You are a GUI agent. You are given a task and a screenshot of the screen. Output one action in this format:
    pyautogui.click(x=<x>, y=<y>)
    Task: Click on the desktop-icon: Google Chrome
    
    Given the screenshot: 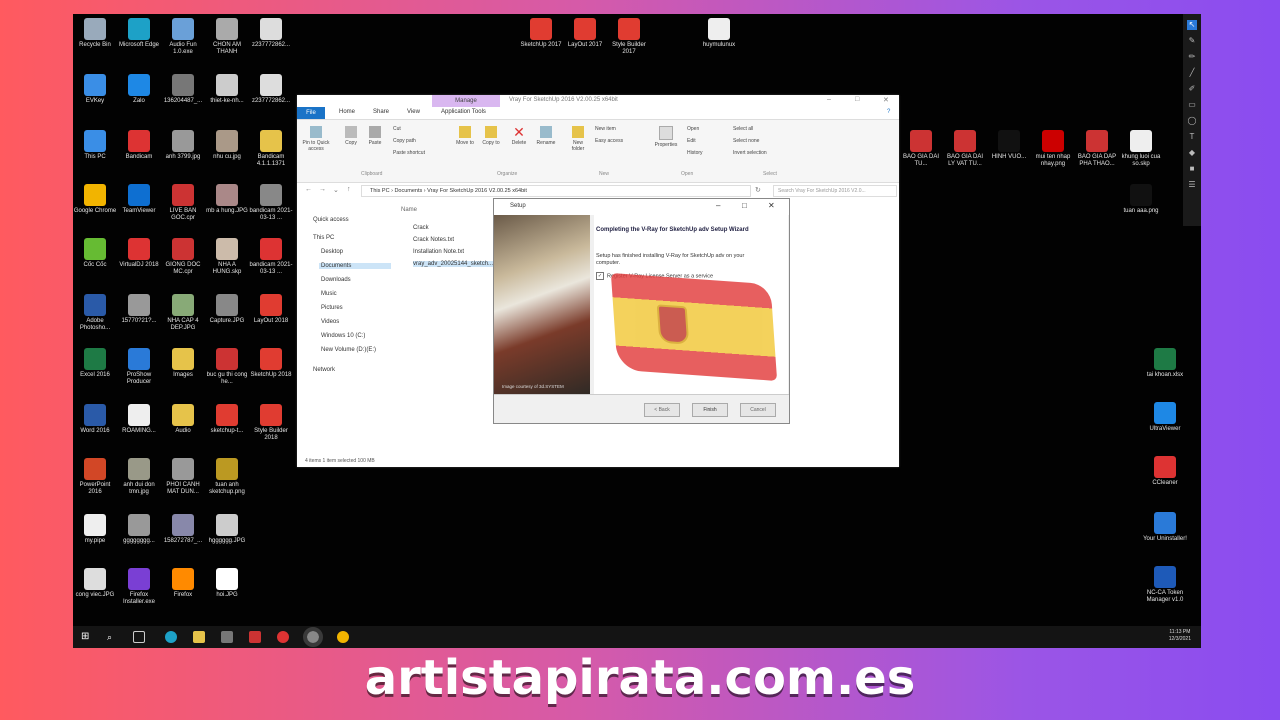 What is the action you would take?
    pyautogui.click(x=95, y=199)
    